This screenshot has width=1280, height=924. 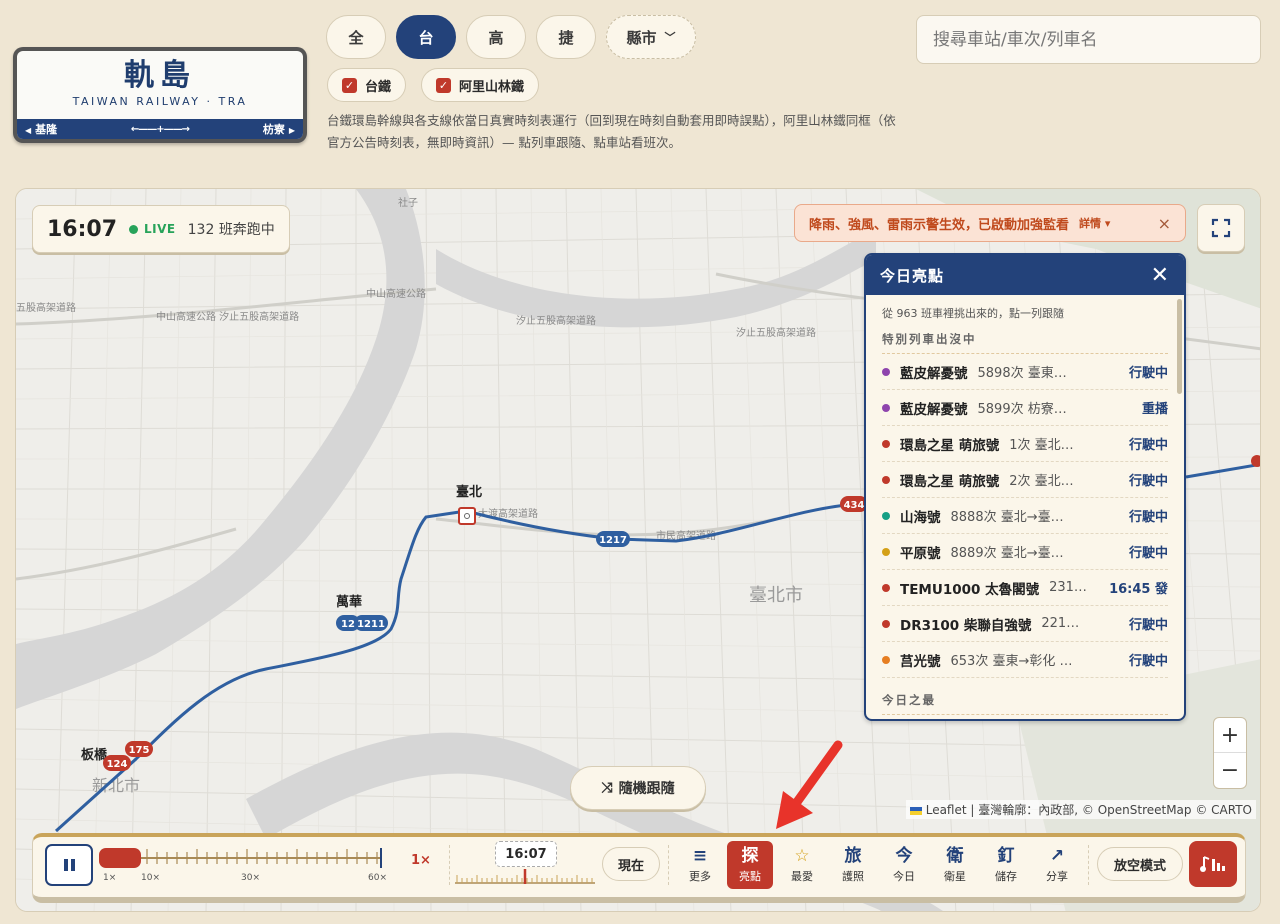 I want to click on highlight-row: 環島之星 萌旅號 2次 臺北… 行駛中, so click(x=1025, y=480).